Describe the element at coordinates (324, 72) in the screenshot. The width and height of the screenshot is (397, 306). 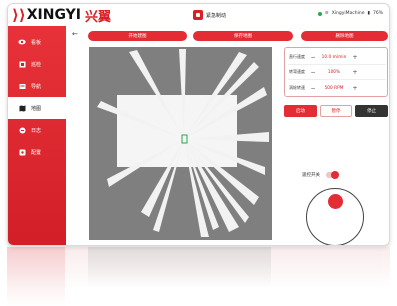
I see `param-row-turn-speed: 转弯速度 − 100% +` at that location.